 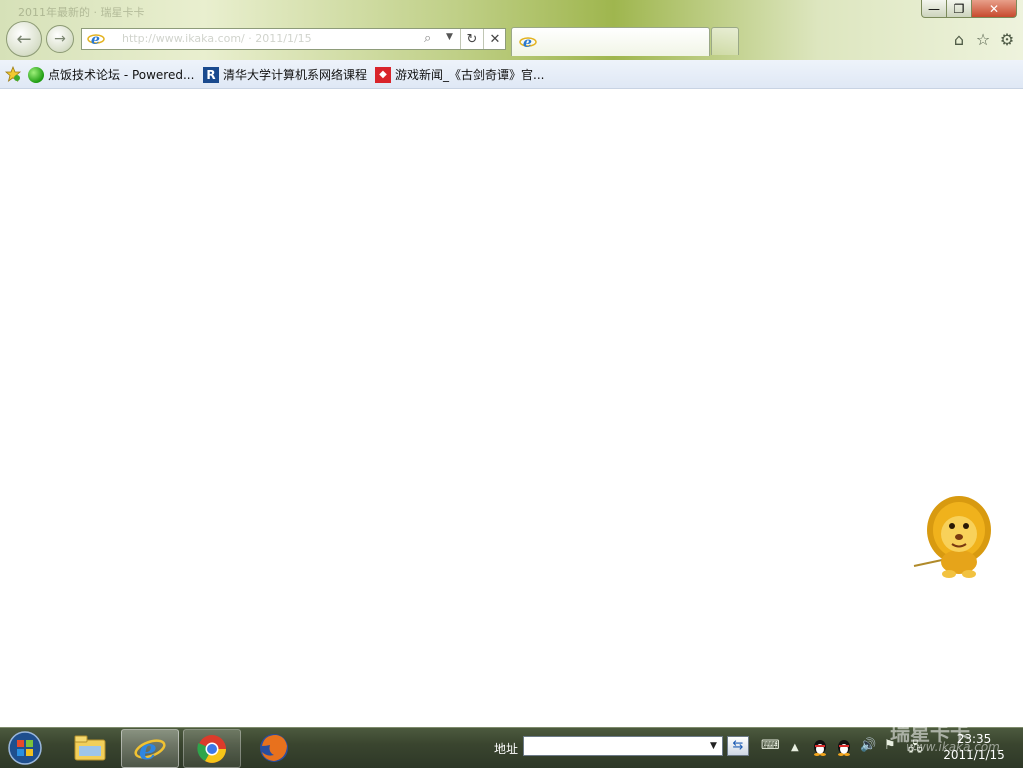 I want to click on game-logo-icon: ◆, so click(x=383, y=74).